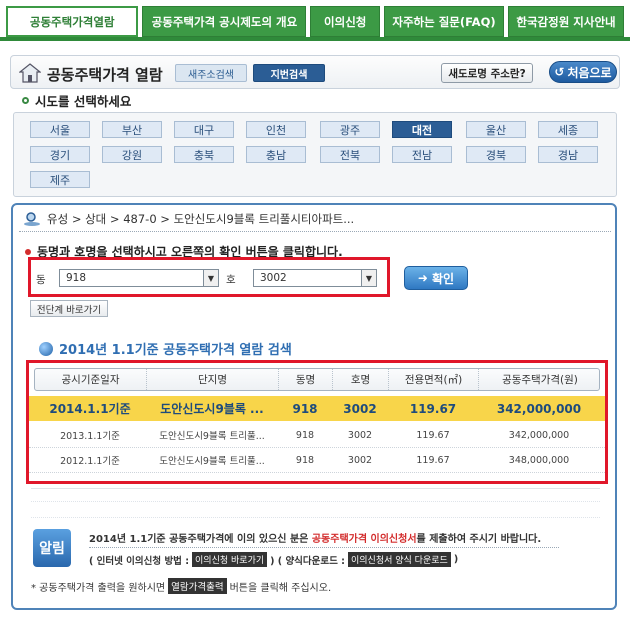 Image resolution: width=630 pixels, height=619 pixels. I want to click on cell-date: 2013.1.1기준, so click(90, 436).